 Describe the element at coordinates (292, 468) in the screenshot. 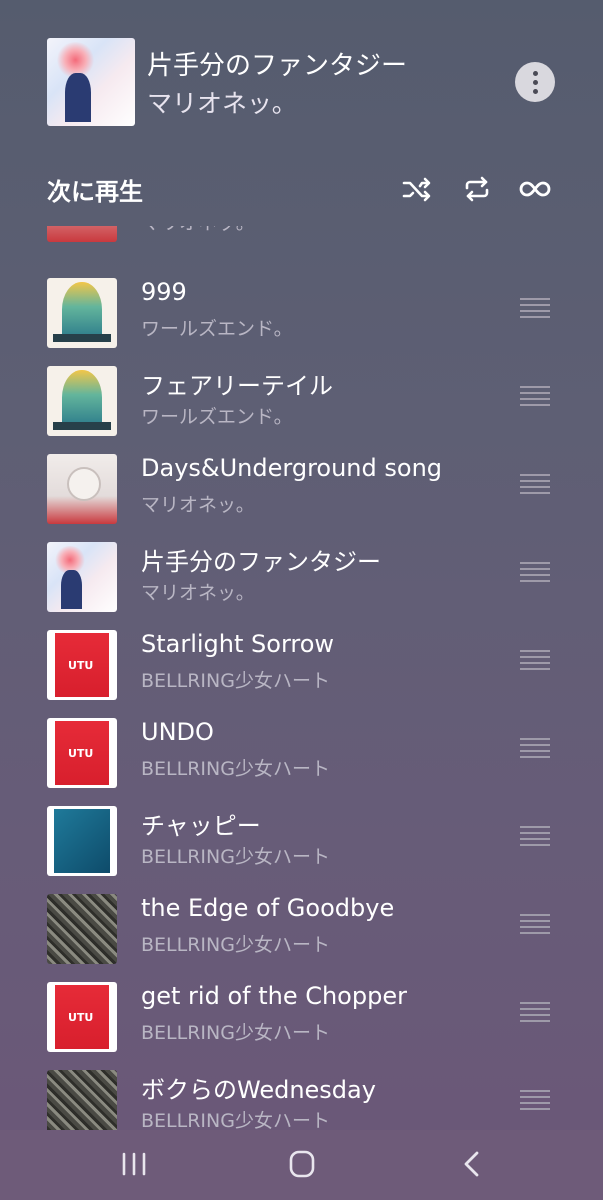

I see `queue-row-title: Days&Underground song` at that location.